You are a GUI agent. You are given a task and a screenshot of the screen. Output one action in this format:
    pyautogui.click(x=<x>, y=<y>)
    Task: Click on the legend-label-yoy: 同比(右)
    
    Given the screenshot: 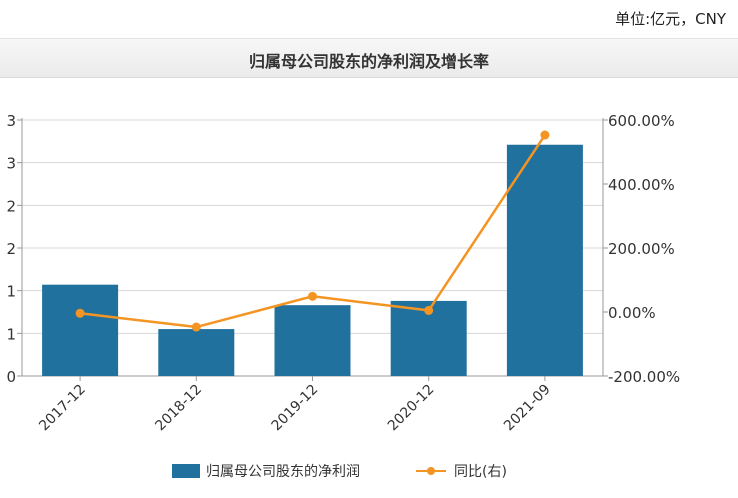 What is the action you would take?
    pyautogui.click(x=480, y=472)
    